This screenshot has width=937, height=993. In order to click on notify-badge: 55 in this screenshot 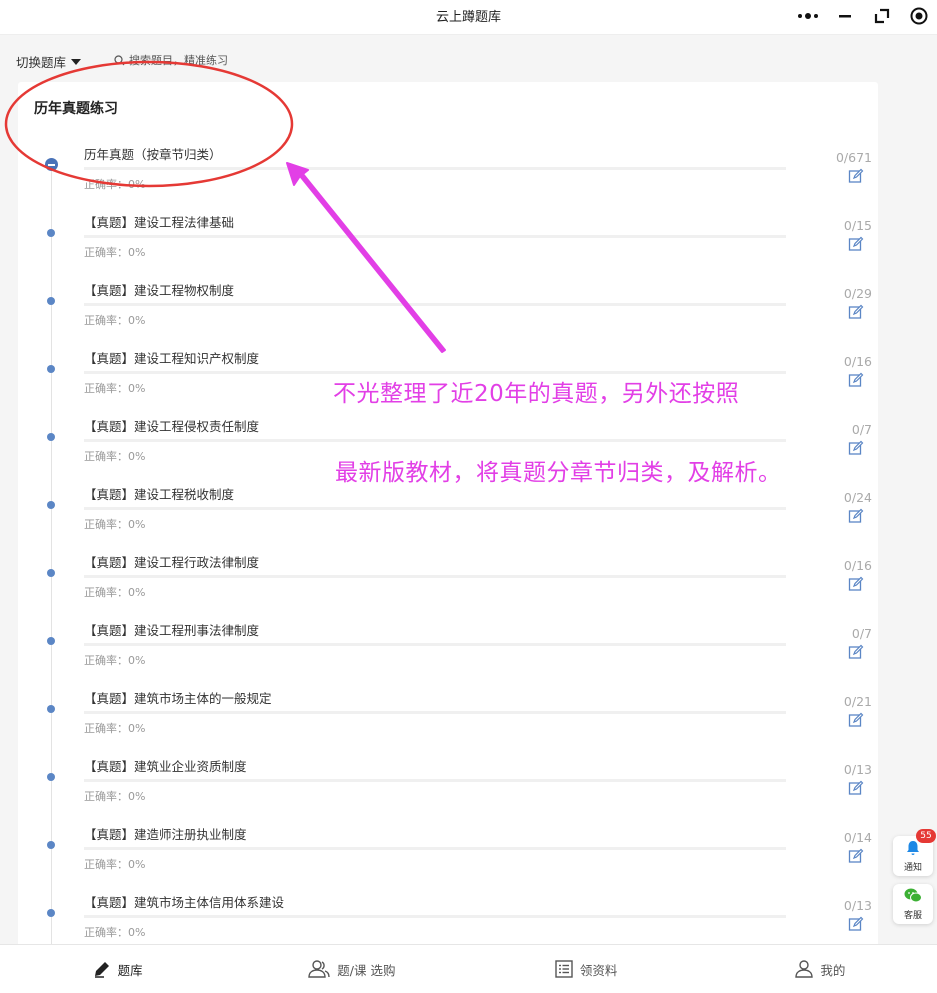, I will do `click(926, 836)`.